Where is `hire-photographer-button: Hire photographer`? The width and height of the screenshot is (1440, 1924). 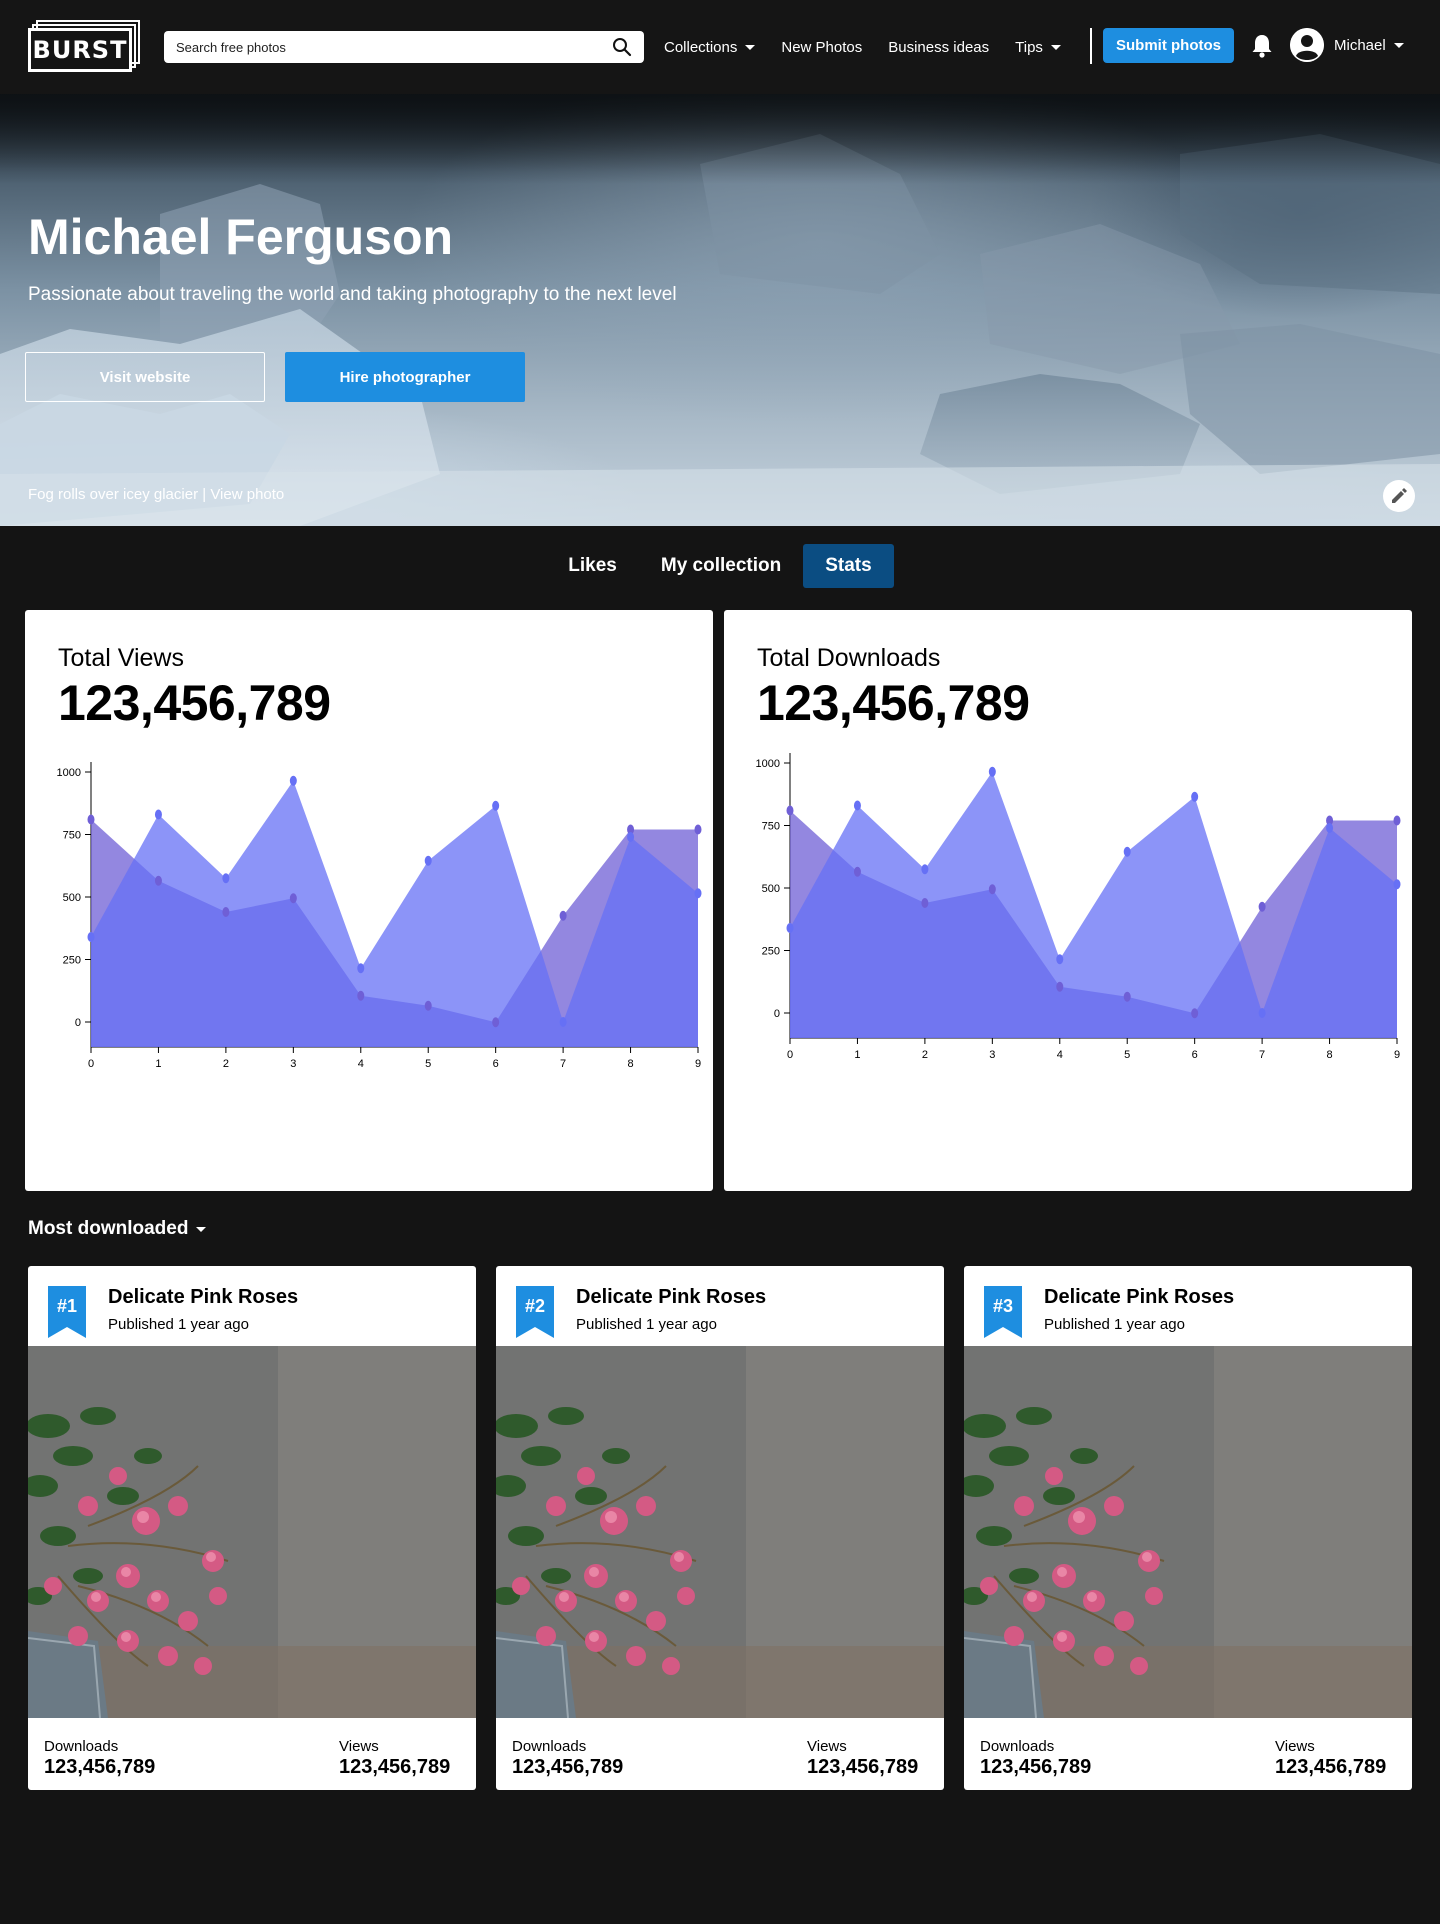
hire-photographer-button: Hire photographer is located at coordinates (405, 377).